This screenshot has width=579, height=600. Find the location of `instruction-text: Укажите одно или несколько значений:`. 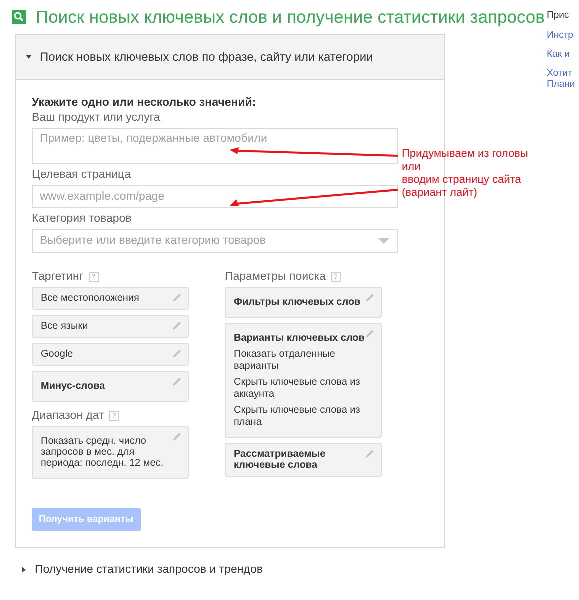

instruction-text: Укажите одно или несколько значений: is located at coordinates (145, 103).